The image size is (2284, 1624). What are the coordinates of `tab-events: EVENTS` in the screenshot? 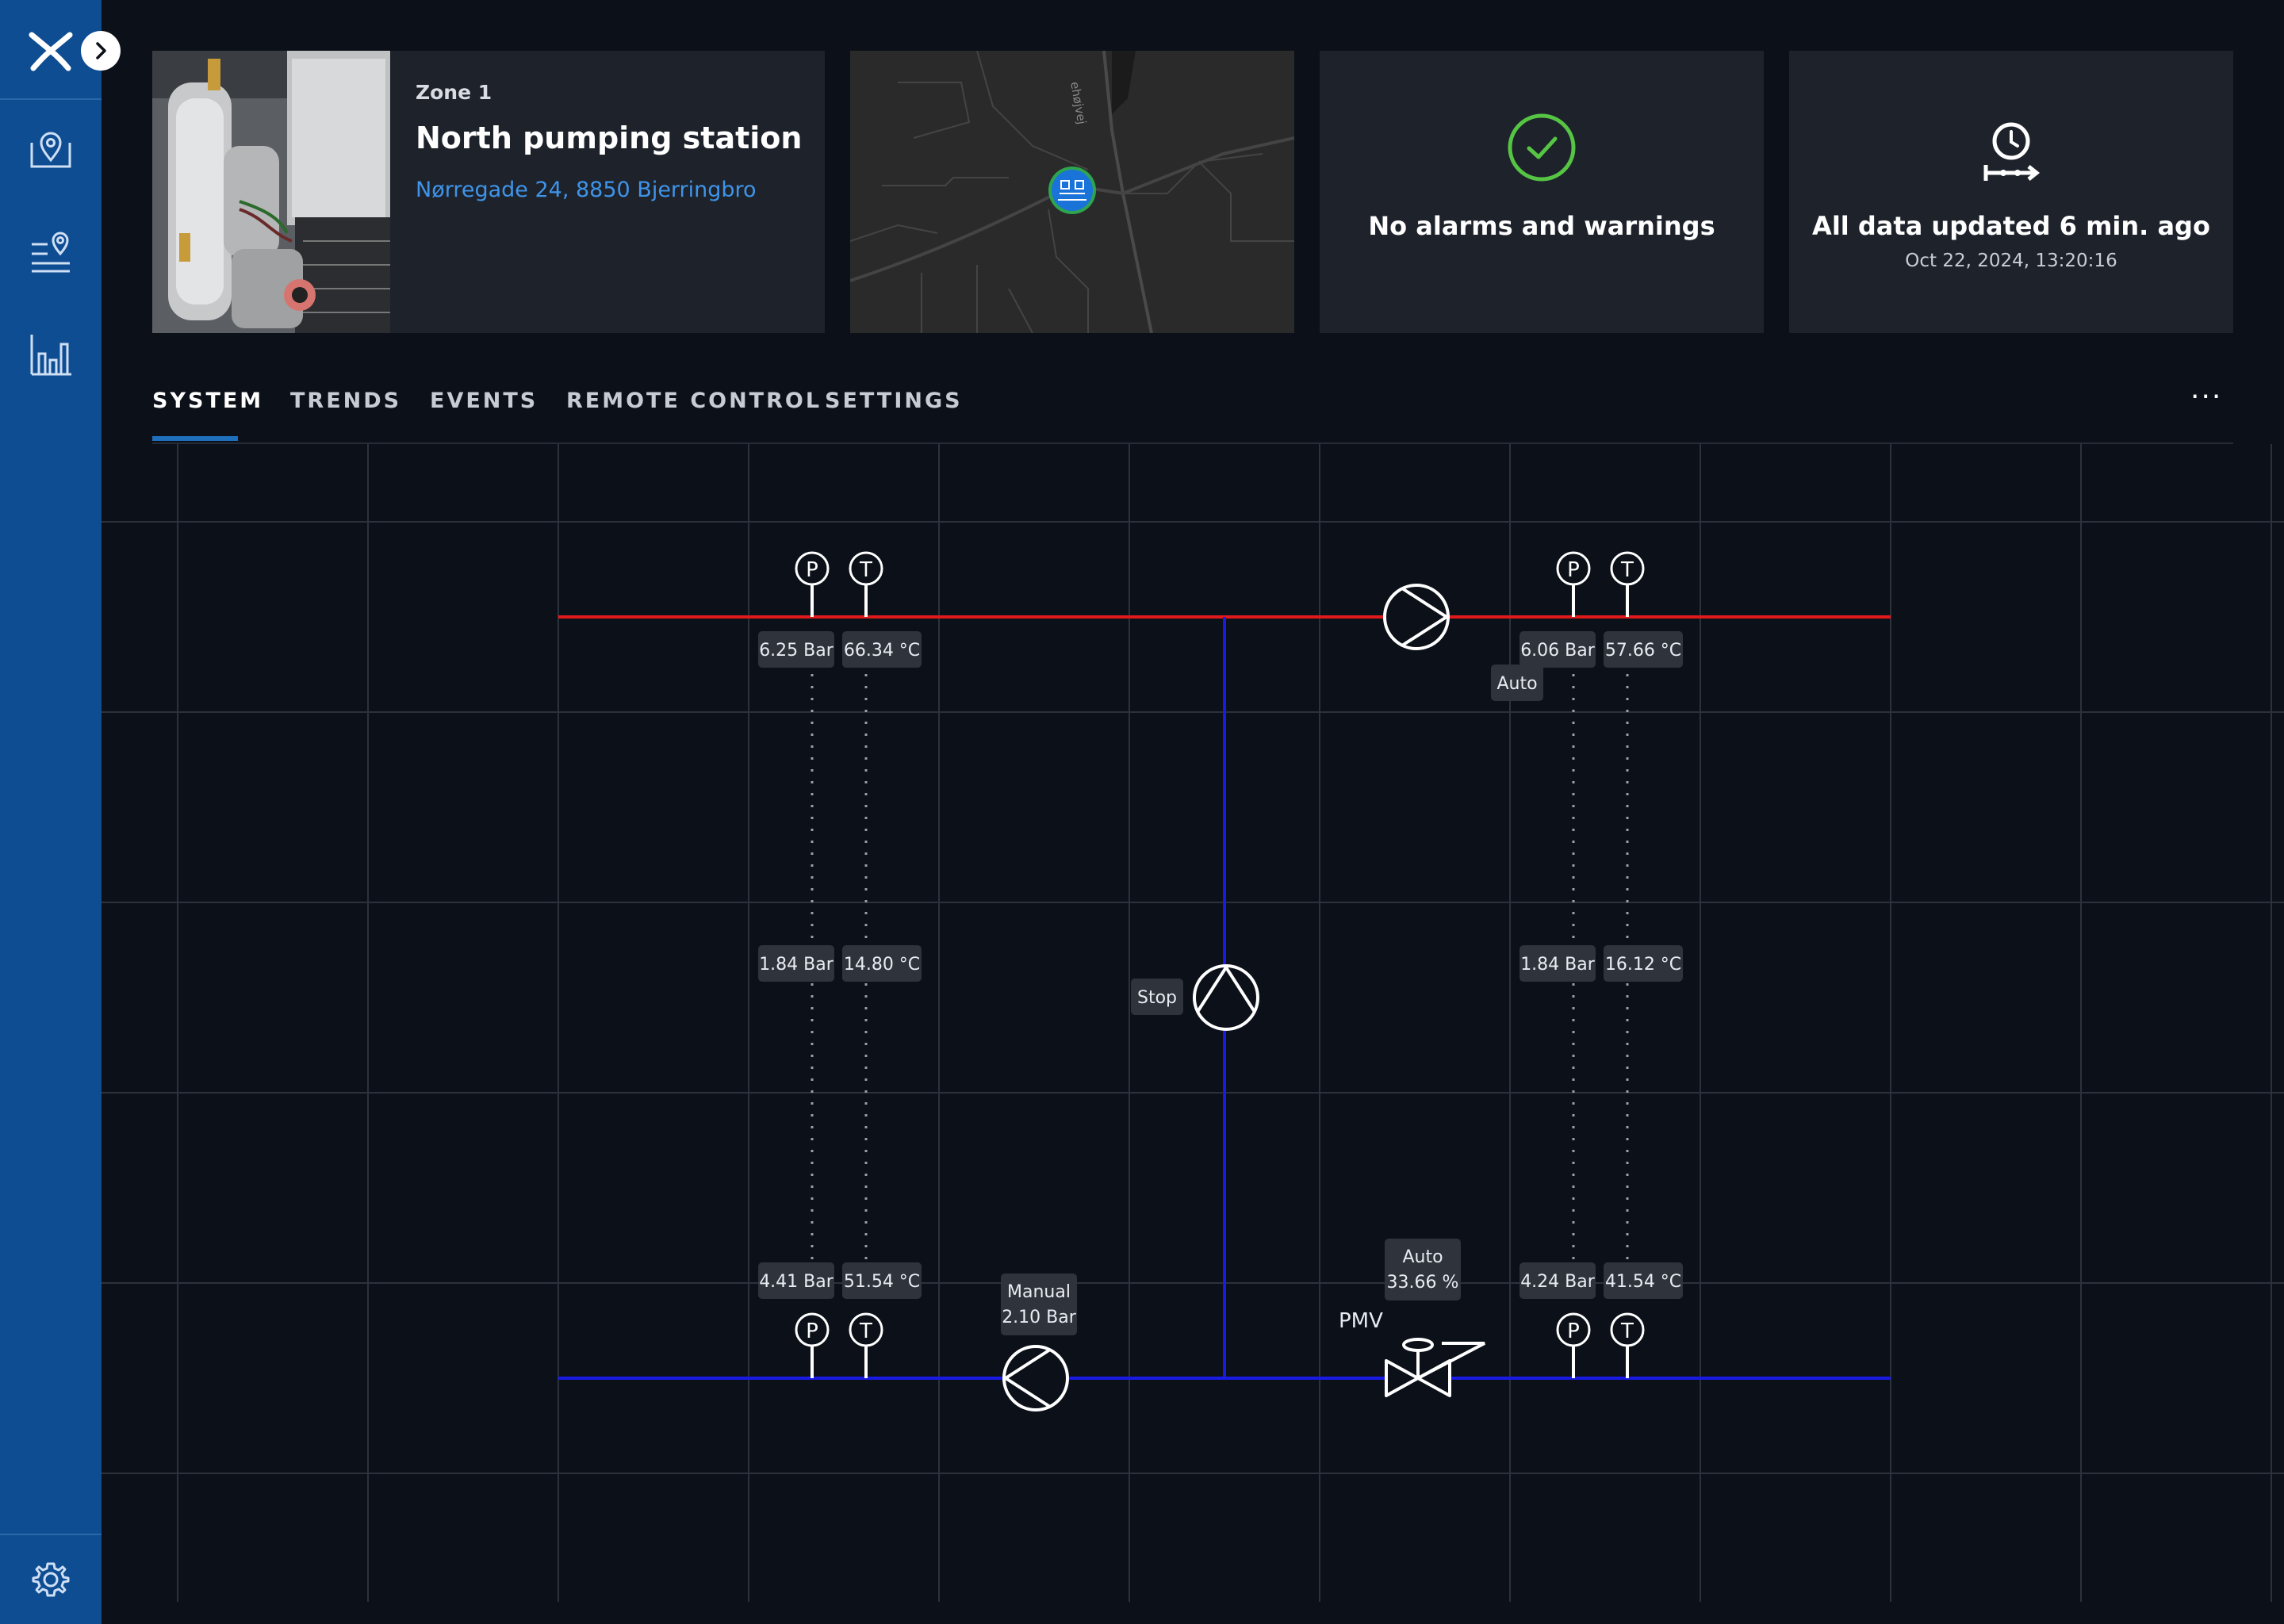 It's located at (484, 401).